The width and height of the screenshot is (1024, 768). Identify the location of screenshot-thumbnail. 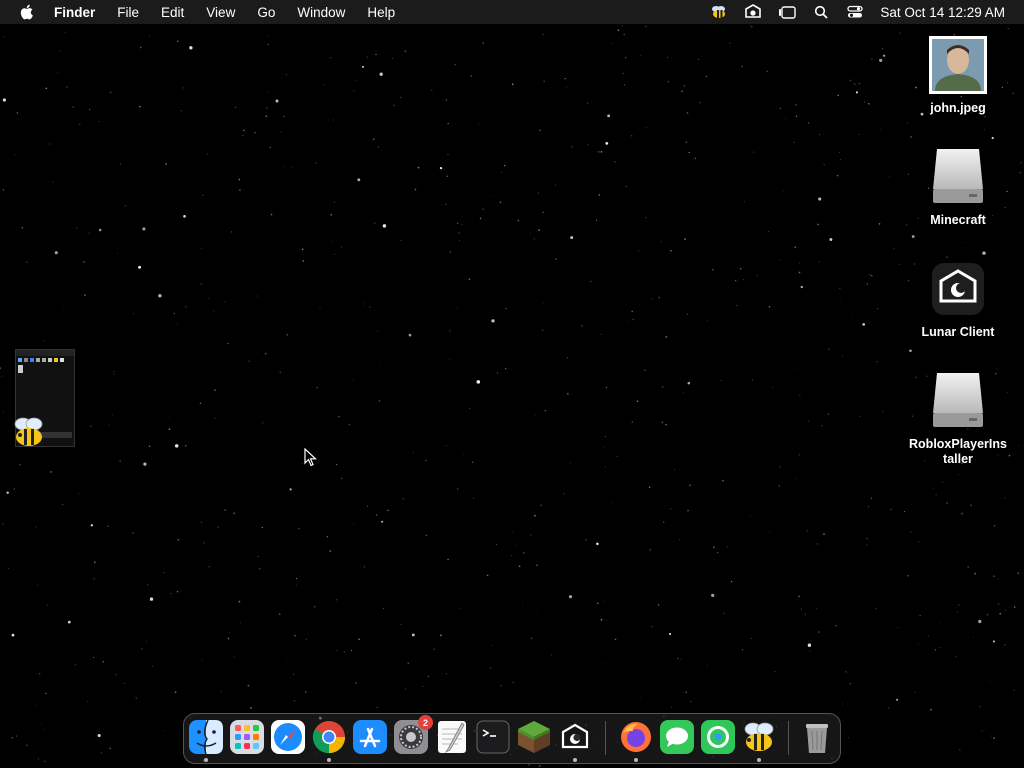
(44, 398).